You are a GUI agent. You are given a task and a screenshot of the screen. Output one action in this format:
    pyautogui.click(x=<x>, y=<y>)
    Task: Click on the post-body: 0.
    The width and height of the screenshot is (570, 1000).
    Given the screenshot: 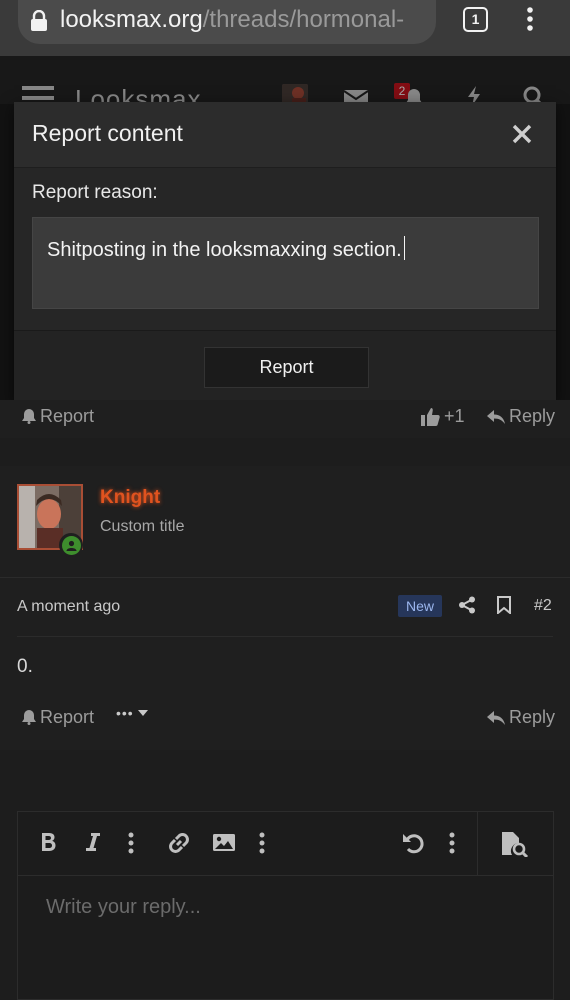 What is the action you would take?
    pyautogui.click(x=25, y=666)
    